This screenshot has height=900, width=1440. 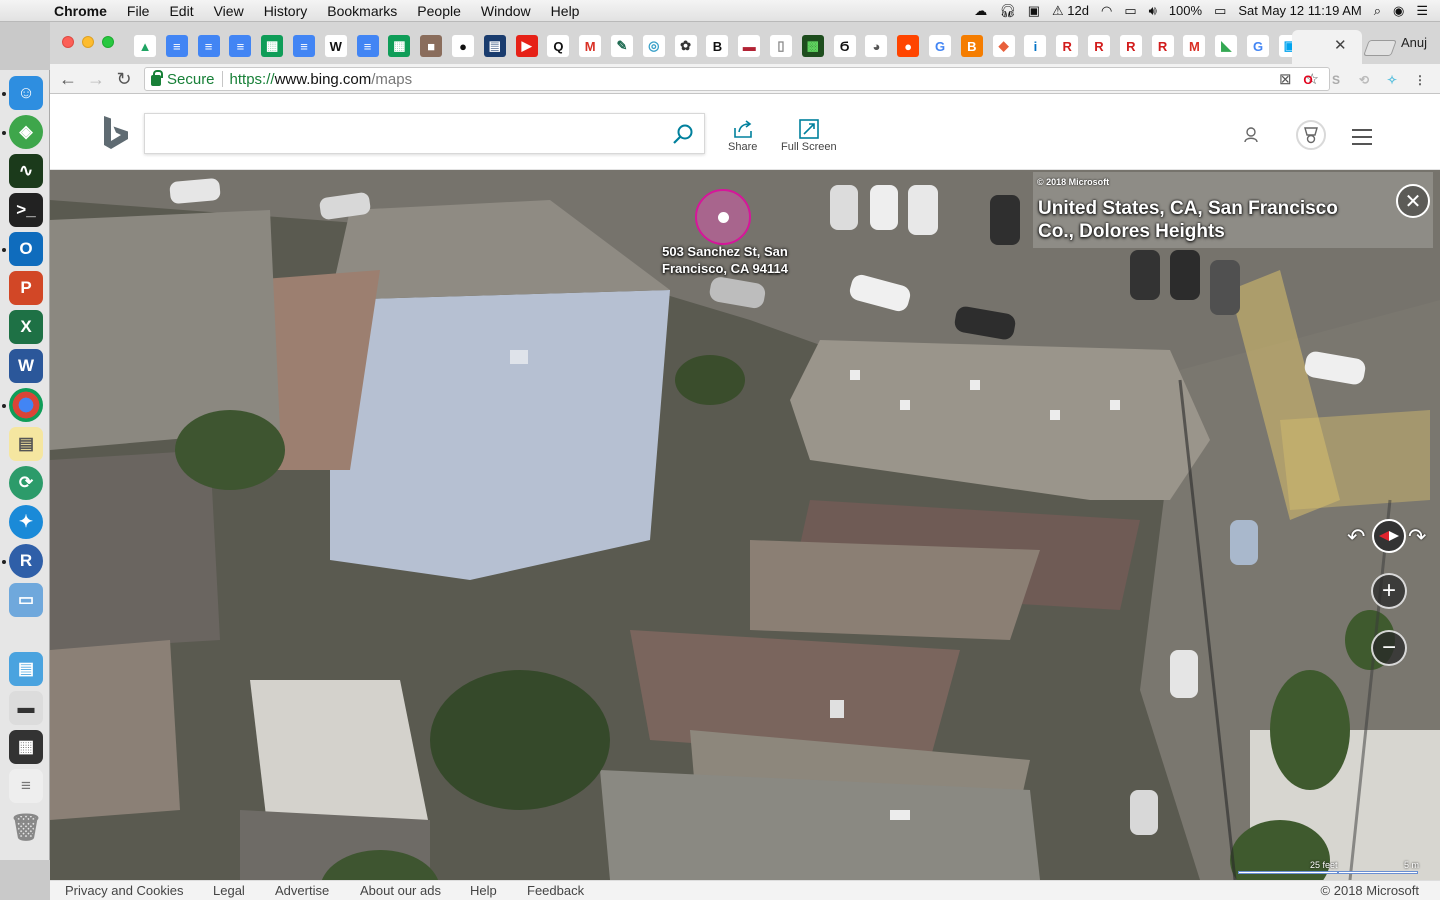 What do you see at coordinates (26, 405) in the screenshot?
I see `chrome-icon` at bounding box center [26, 405].